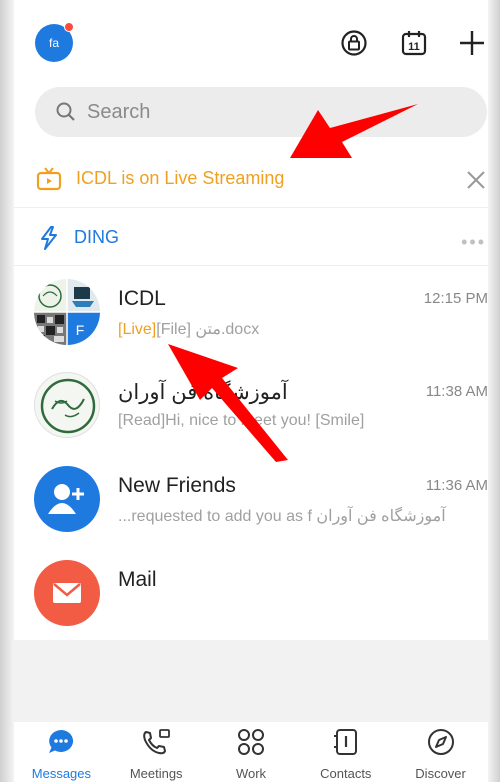 This screenshot has height=782, width=500. I want to click on conversation-time: 12:15 PM, so click(455, 298).